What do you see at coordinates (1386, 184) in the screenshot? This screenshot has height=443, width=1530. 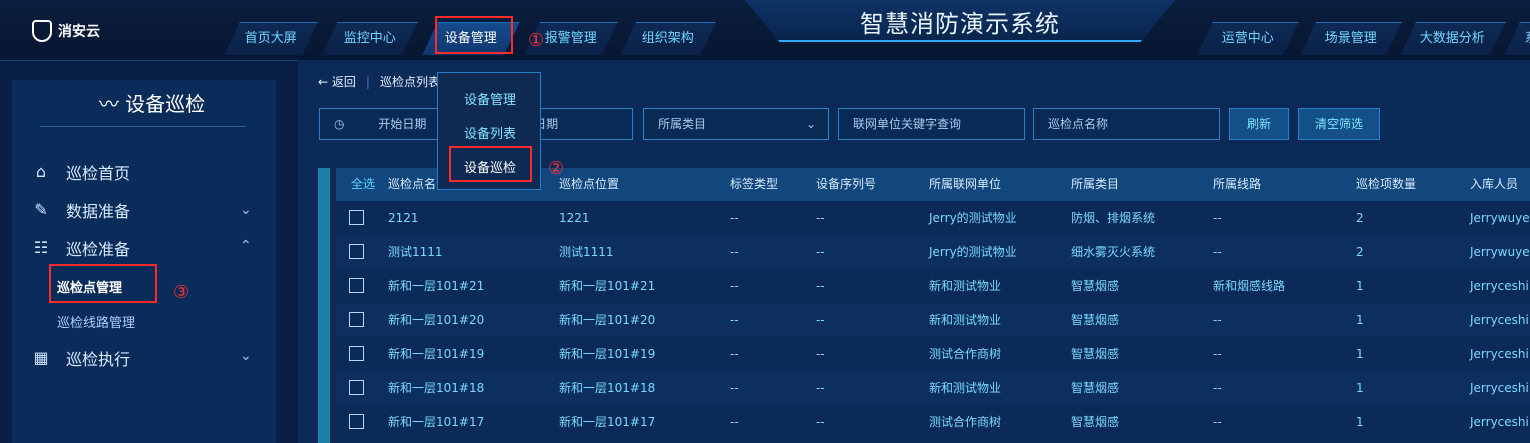 I see `col-item-count: 巡检项数量` at bounding box center [1386, 184].